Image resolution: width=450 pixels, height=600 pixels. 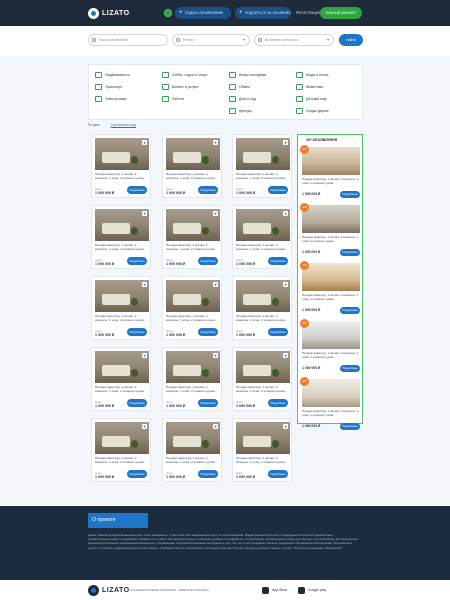 What do you see at coordinates (308, 13) in the screenshot?
I see `register-link: РЕГИСТРАЦИЯ` at bounding box center [308, 13].